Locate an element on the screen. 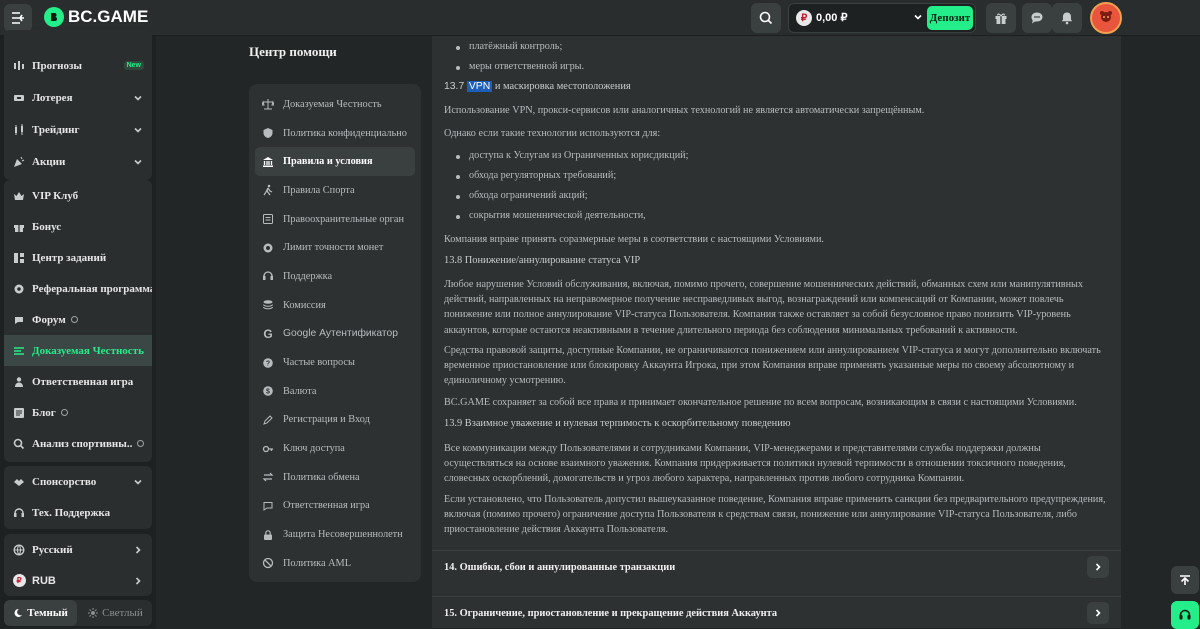 This screenshot has width=1200, height=629. sidebar-item-label: Доказуемая Честность is located at coordinates (88, 350).